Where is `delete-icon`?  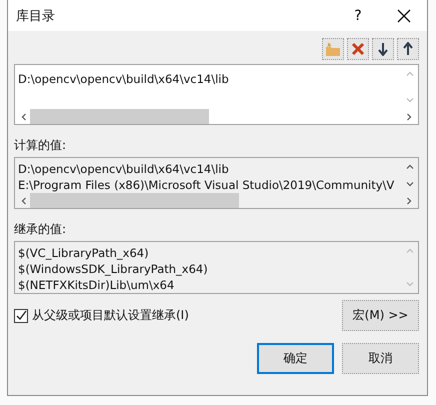 delete-icon is located at coordinates (358, 49).